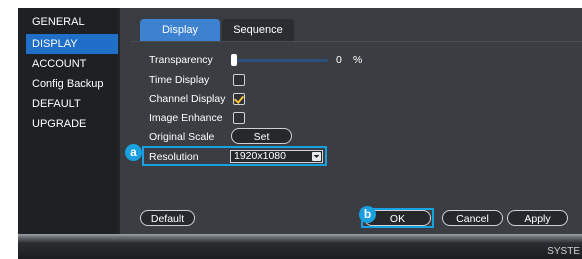 This screenshot has width=582, height=259. What do you see at coordinates (72, 104) in the screenshot?
I see `sidebar-item-default: DEFAULT` at bounding box center [72, 104].